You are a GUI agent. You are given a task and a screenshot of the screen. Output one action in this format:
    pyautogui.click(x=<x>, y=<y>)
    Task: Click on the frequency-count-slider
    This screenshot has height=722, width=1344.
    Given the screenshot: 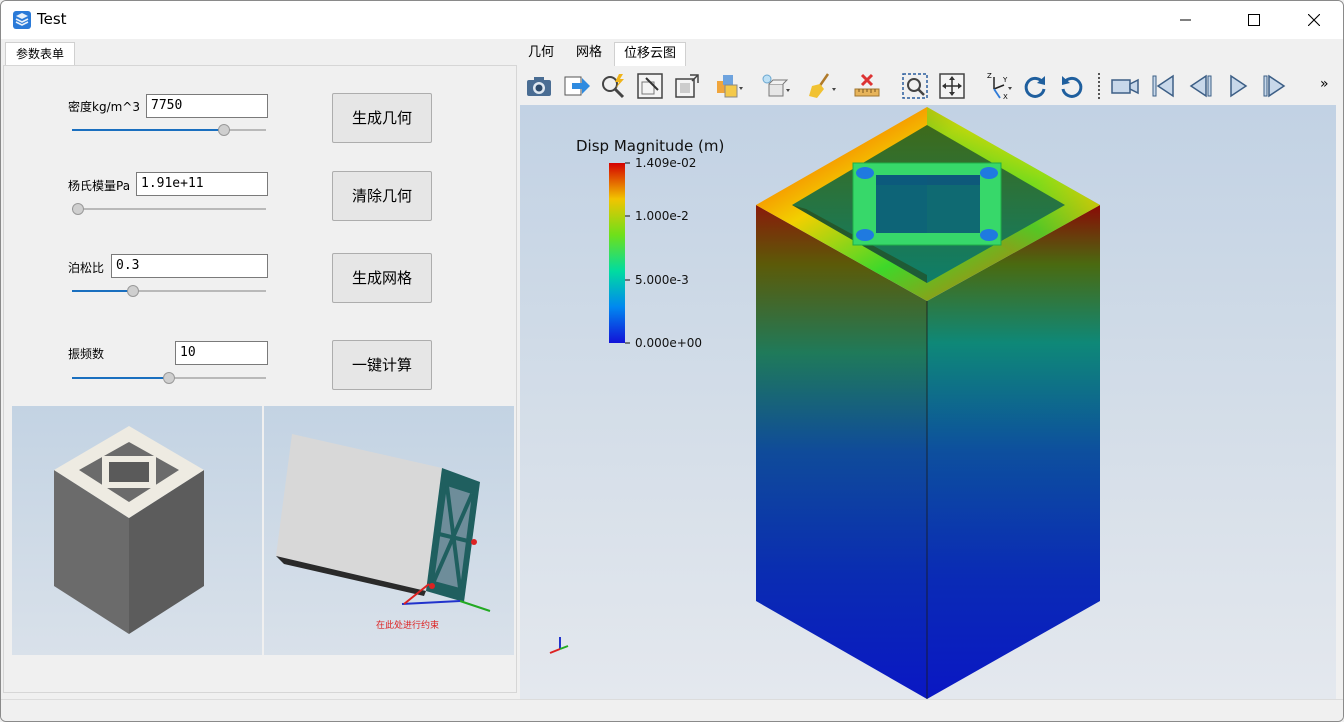 What is the action you would take?
    pyautogui.click(x=169, y=378)
    